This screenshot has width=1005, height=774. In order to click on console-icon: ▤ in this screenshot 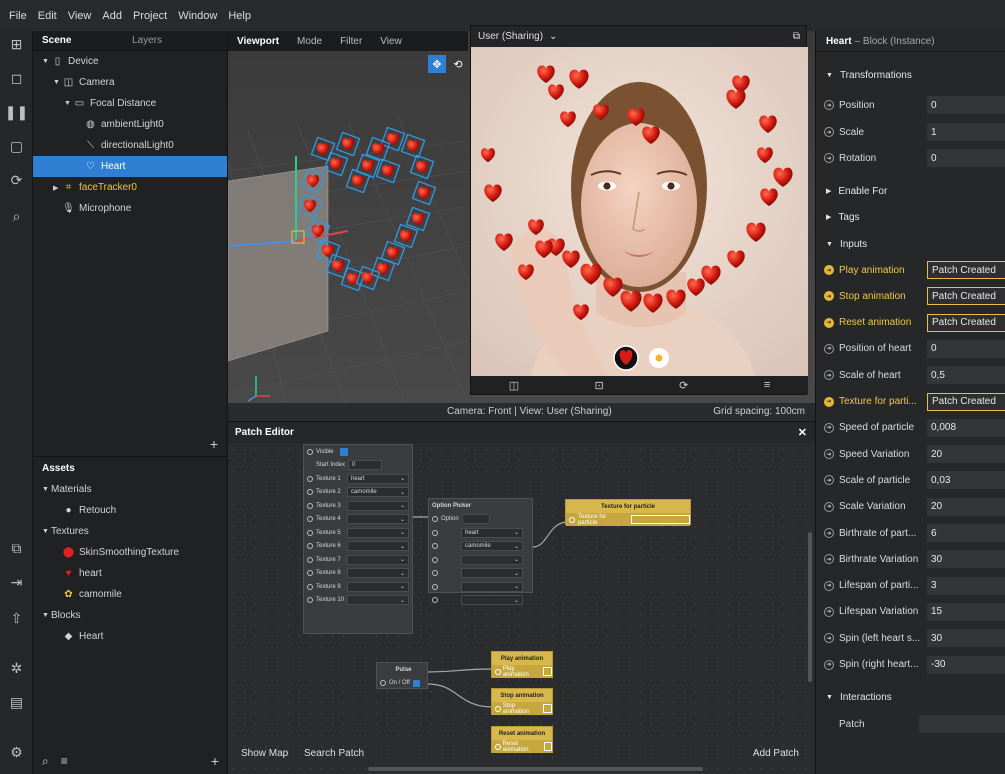, I will do `click(16, 702)`.